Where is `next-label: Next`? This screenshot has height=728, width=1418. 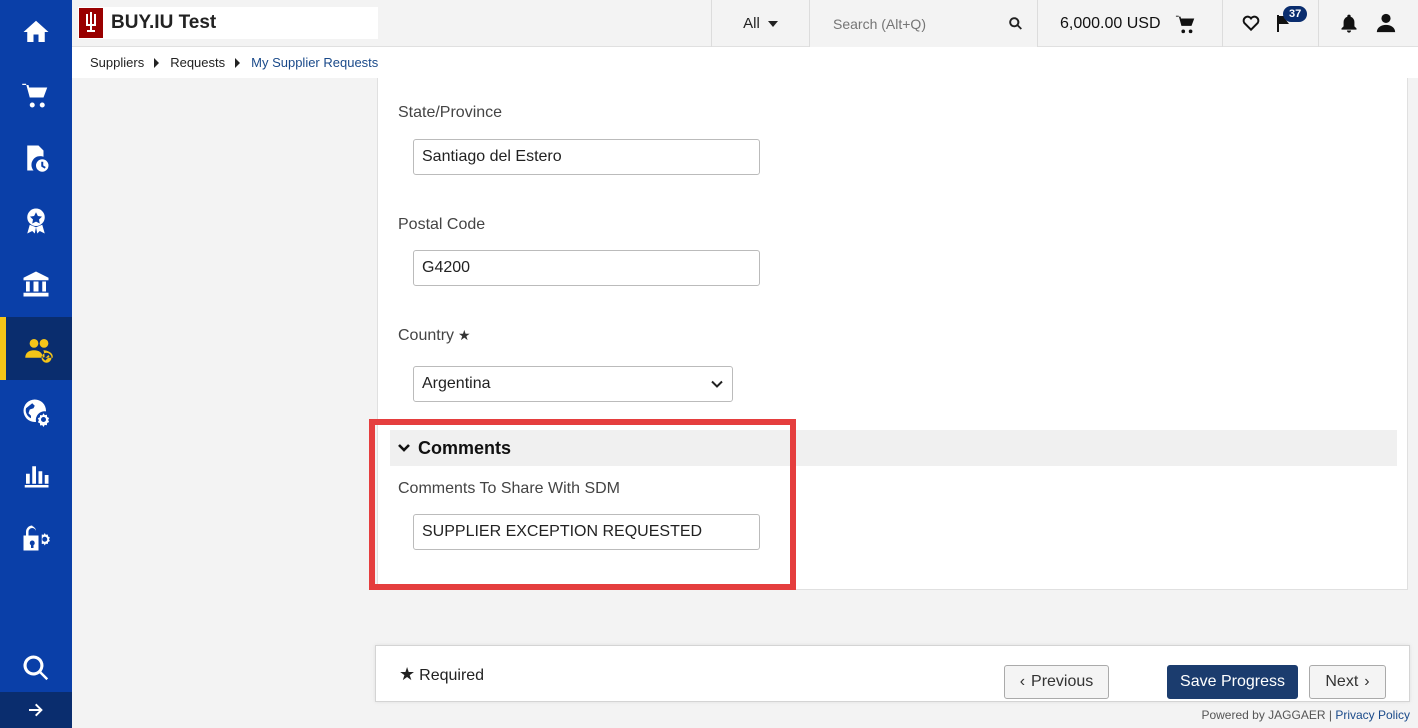
next-label: Next is located at coordinates (1342, 681).